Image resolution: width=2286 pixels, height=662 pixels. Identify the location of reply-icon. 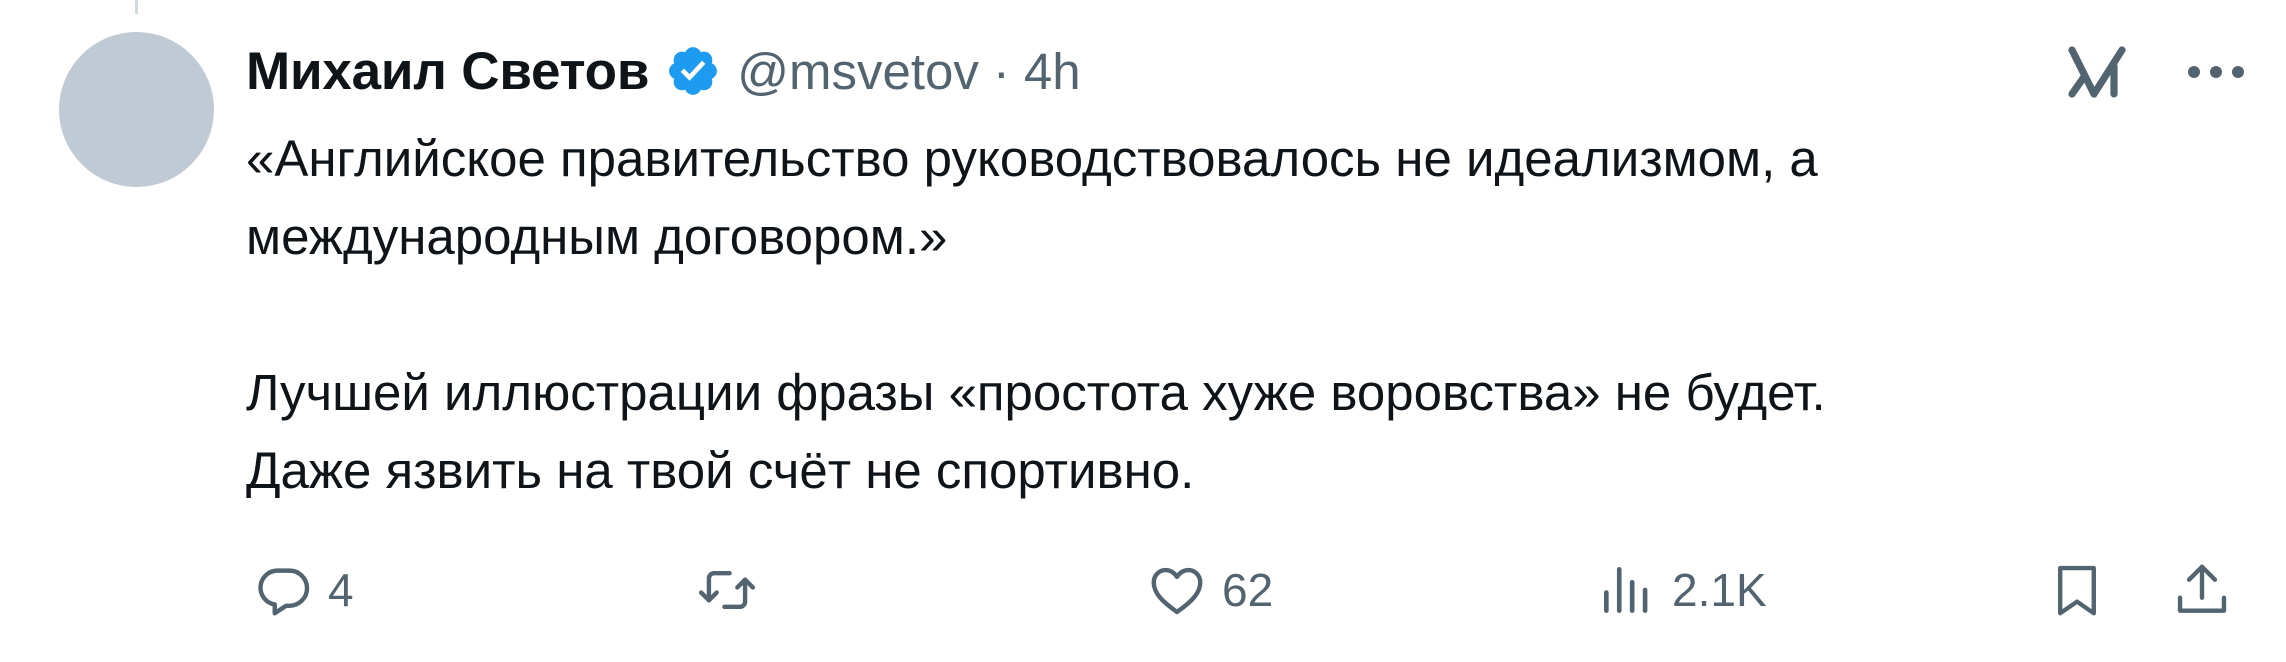
(283, 590).